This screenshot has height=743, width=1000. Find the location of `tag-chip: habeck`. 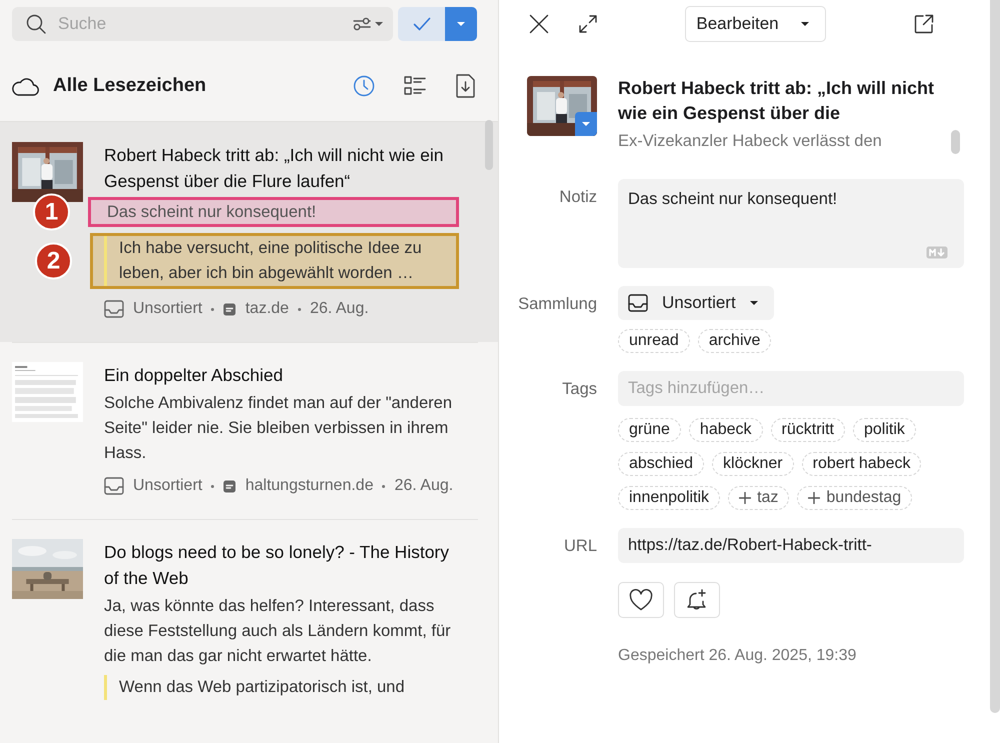

tag-chip: habeck is located at coordinates (725, 430).